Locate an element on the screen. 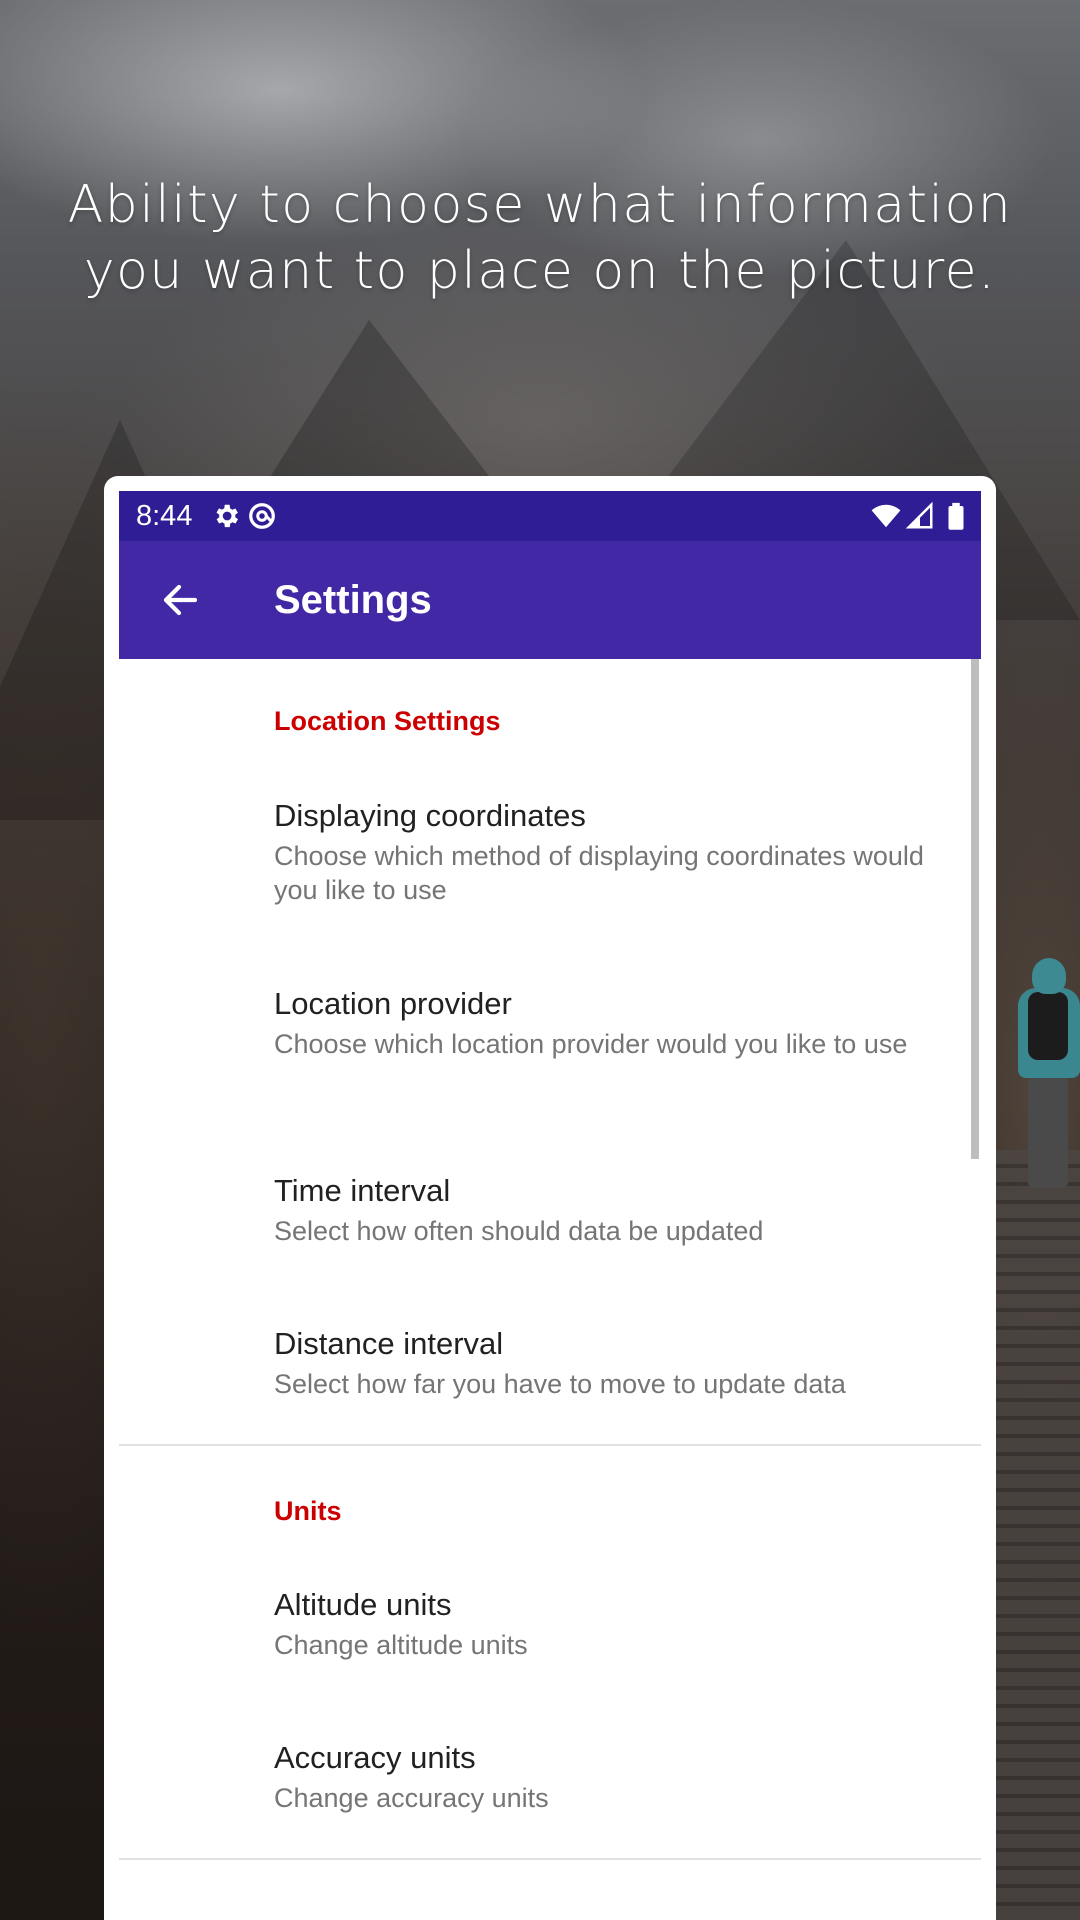 The image size is (1080, 1920). status-bar: 8:44 is located at coordinates (550, 516).